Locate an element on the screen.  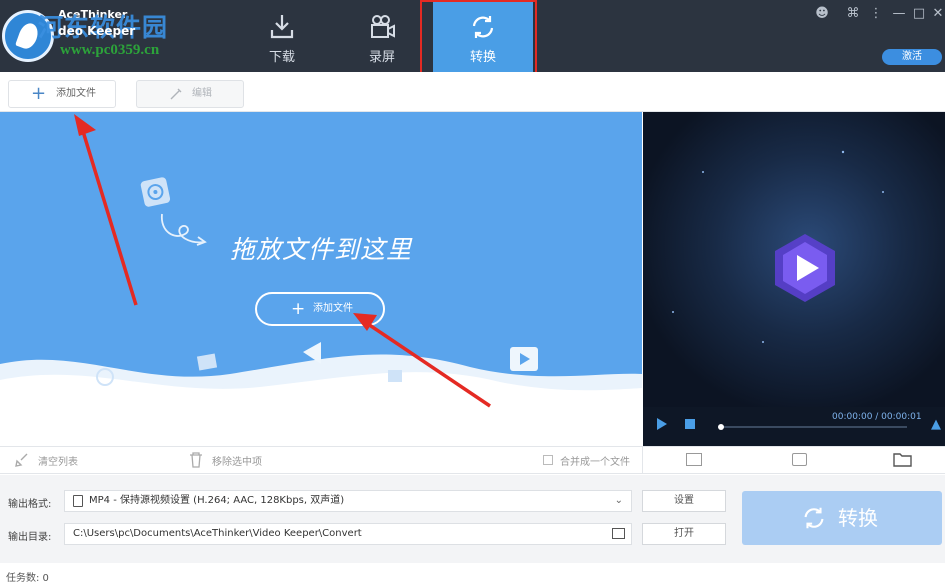
progress-handle is located at coordinates (721, 427).